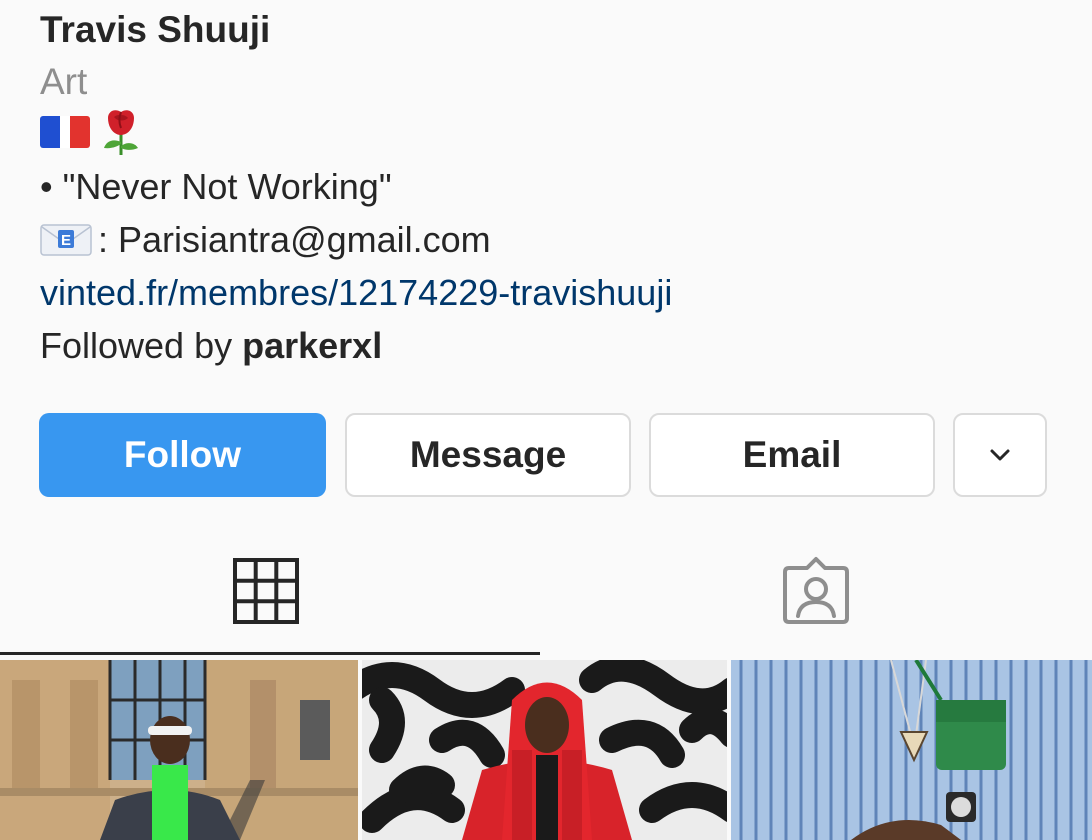 The height and width of the screenshot is (840, 1092). What do you see at coordinates (792, 455) in the screenshot?
I see `email-button: Email` at bounding box center [792, 455].